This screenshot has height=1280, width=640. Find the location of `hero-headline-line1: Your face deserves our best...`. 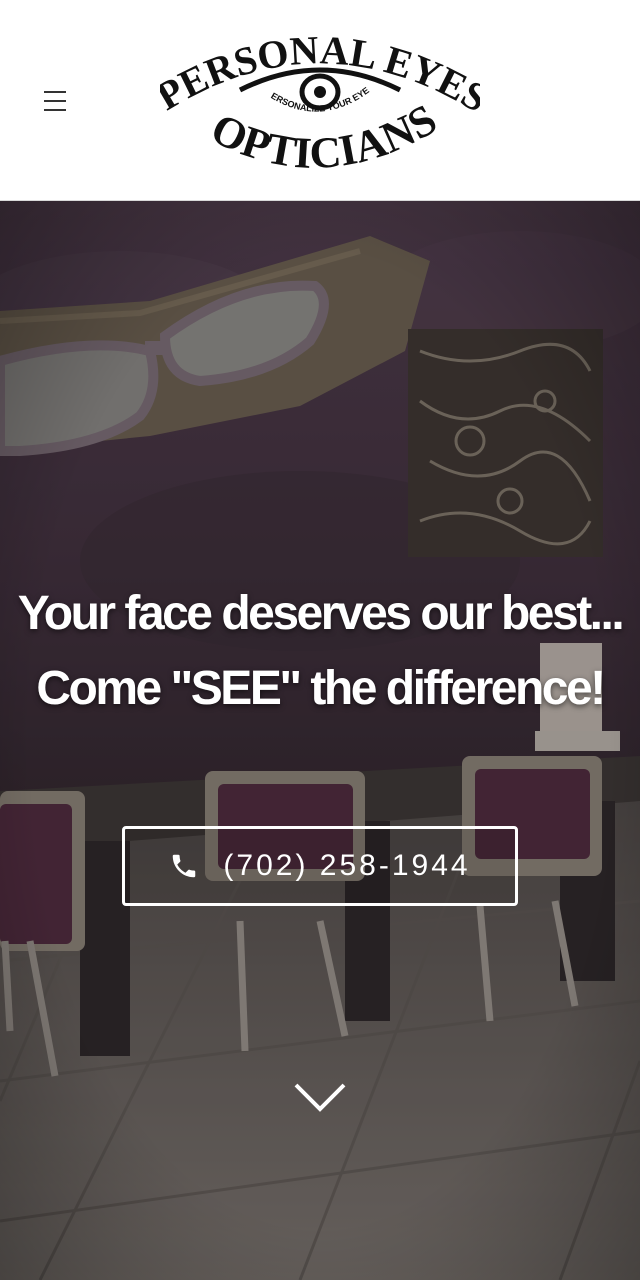

hero-headline-line1: Your face deserves our best... is located at coordinates (321, 613).